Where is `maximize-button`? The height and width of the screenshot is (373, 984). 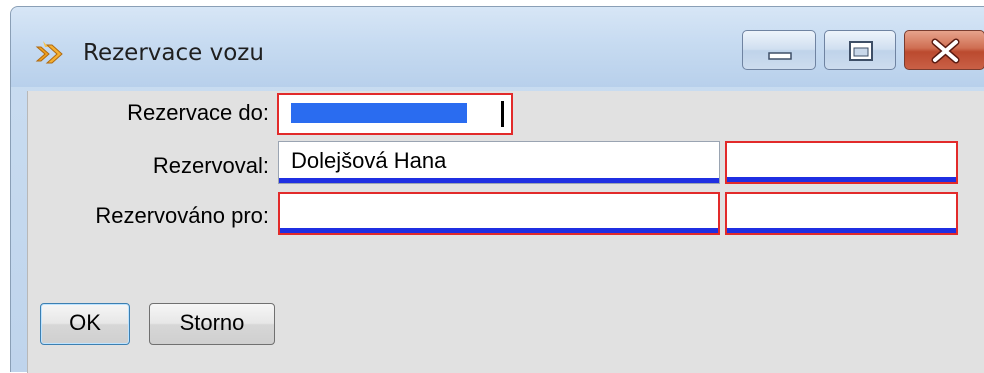
maximize-button is located at coordinates (860, 50).